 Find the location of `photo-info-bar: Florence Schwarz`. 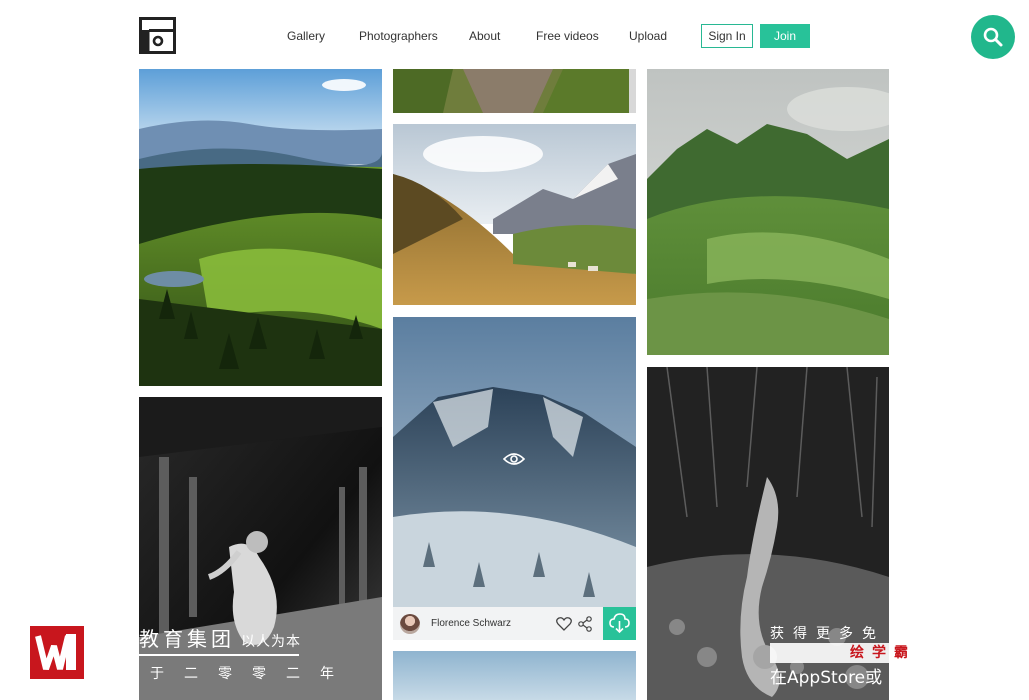

photo-info-bar: Florence Schwarz is located at coordinates (514, 623).